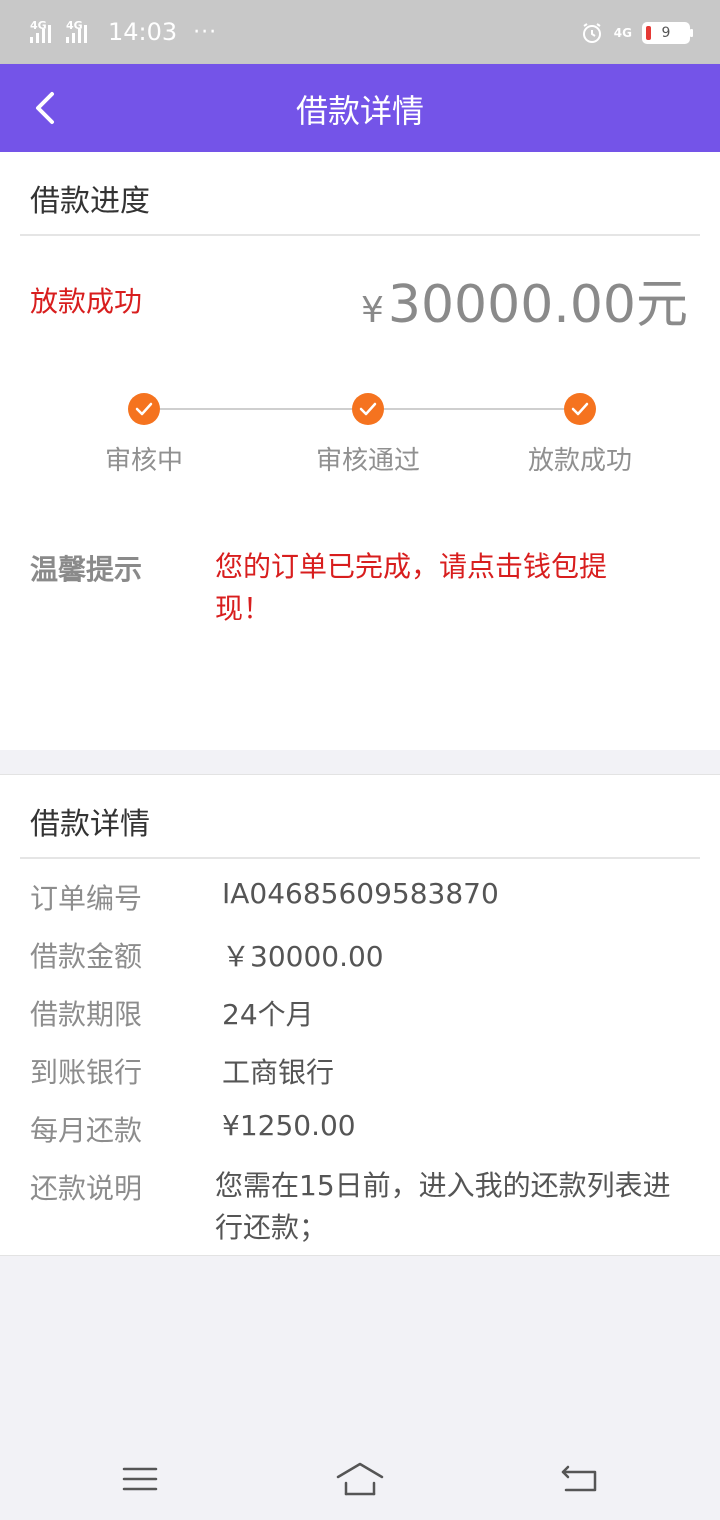 The width and height of the screenshot is (720, 1520). I want to click on section-title-details: 借款详情, so click(90, 824).